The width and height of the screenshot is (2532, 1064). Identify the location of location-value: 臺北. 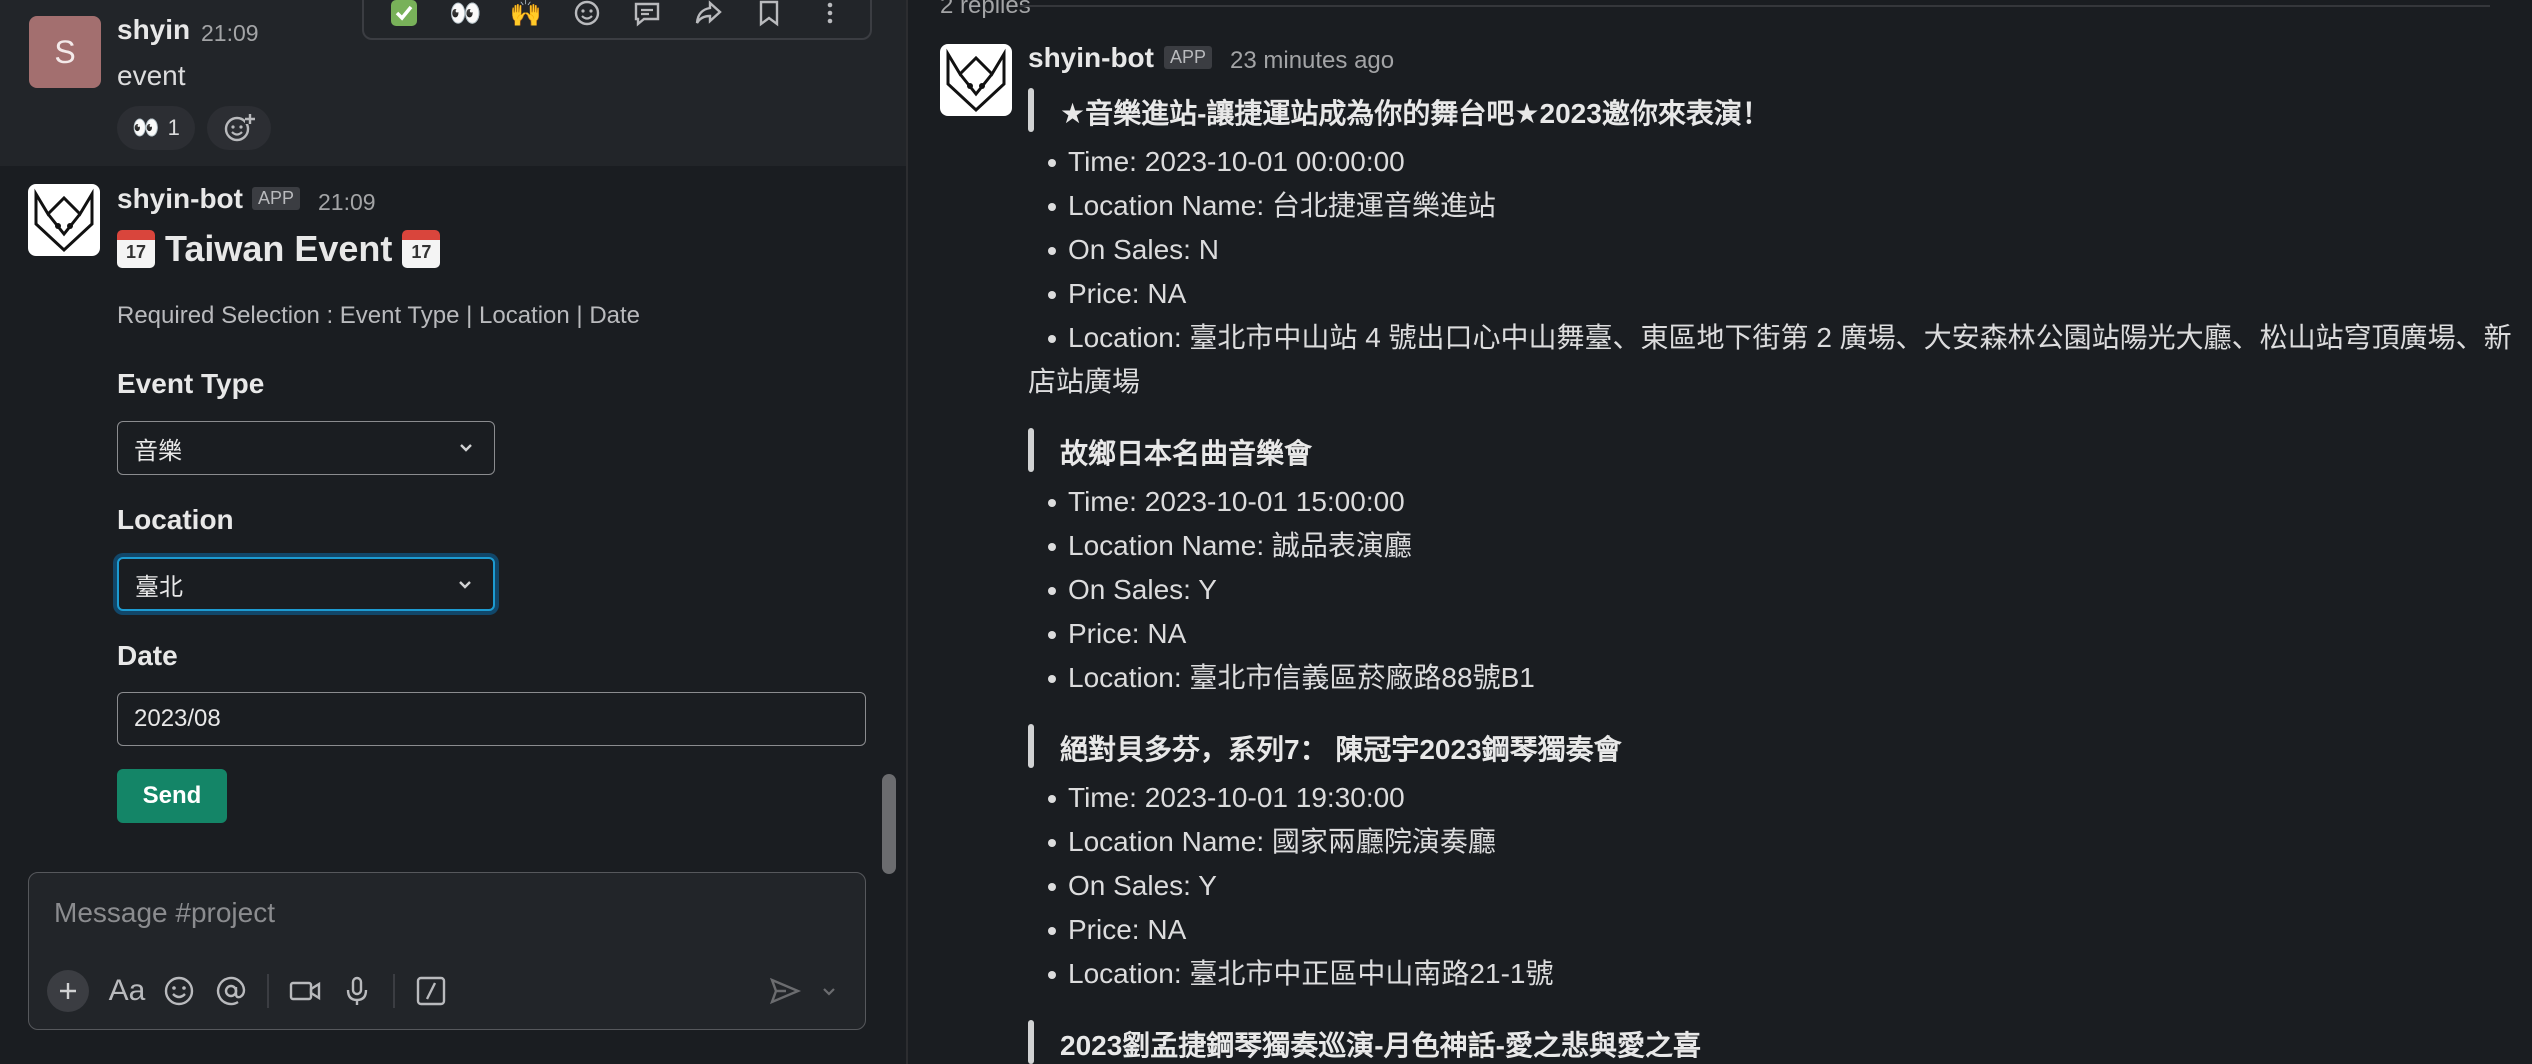
(159, 587).